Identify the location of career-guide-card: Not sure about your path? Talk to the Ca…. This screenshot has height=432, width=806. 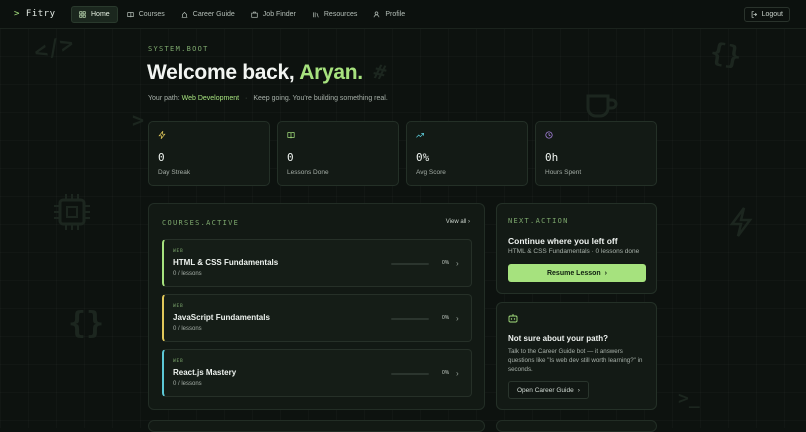
(576, 356).